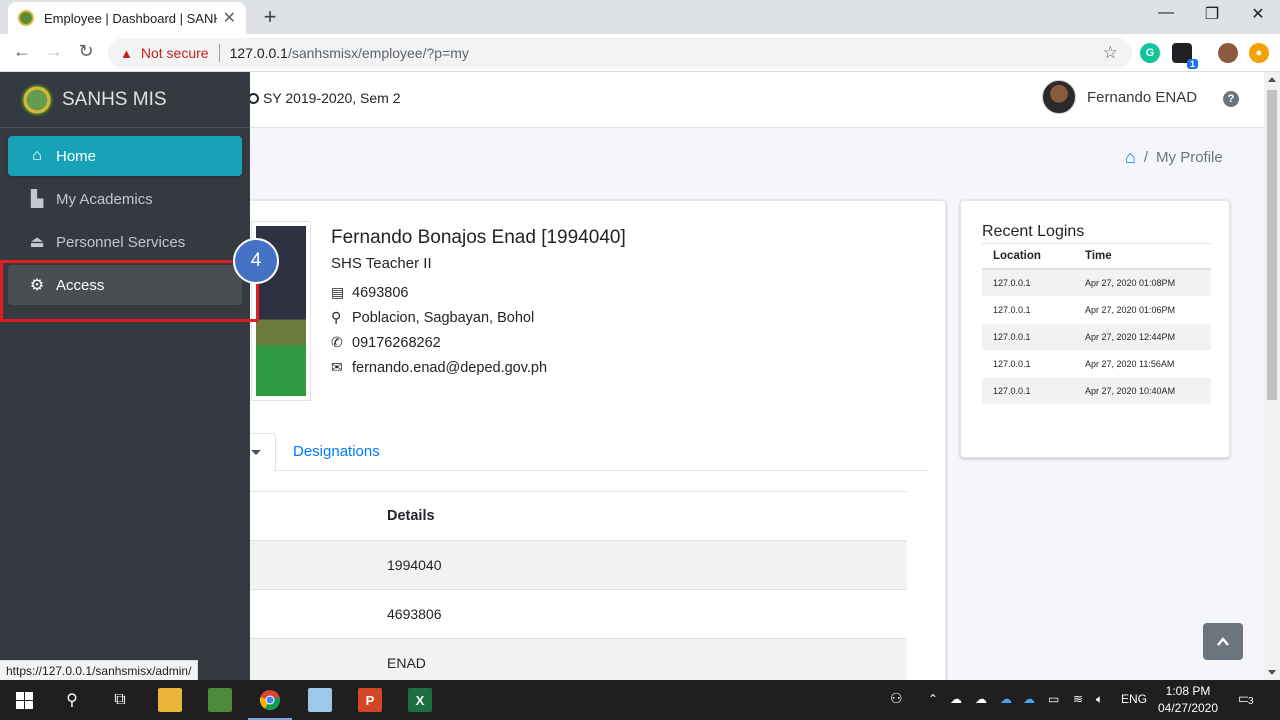  What do you see at coordinates (125, 100) in the screenshot?
I see `brand-link: SANHS MIS` at bounding box center [125, 100].